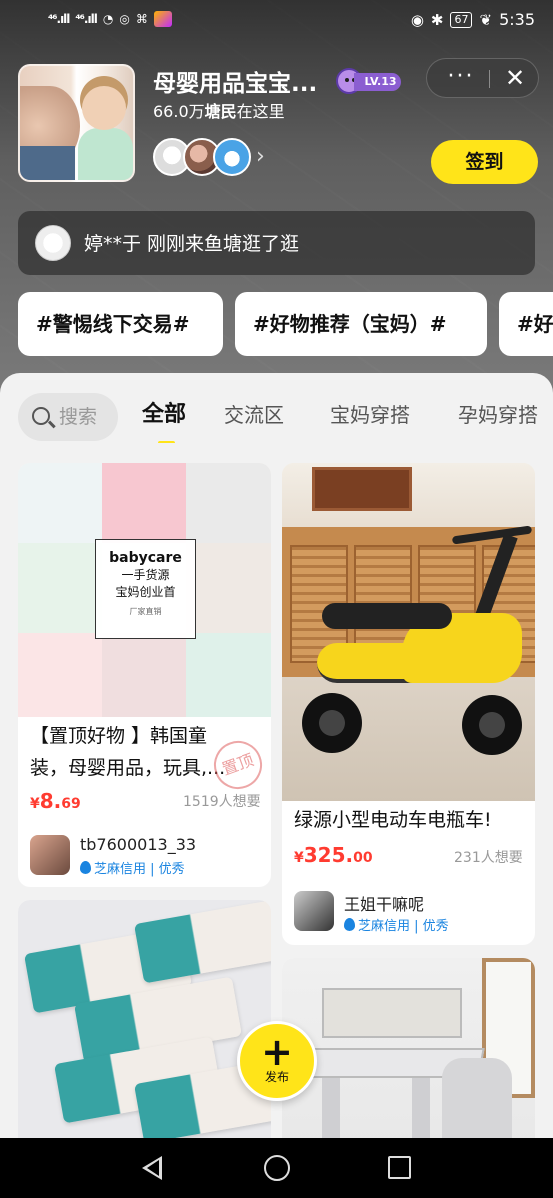  What do you see at coordinates (141, 19) in the screenshot?
I see `wechat-icon: ⌘` at bounding box center [141, 19].